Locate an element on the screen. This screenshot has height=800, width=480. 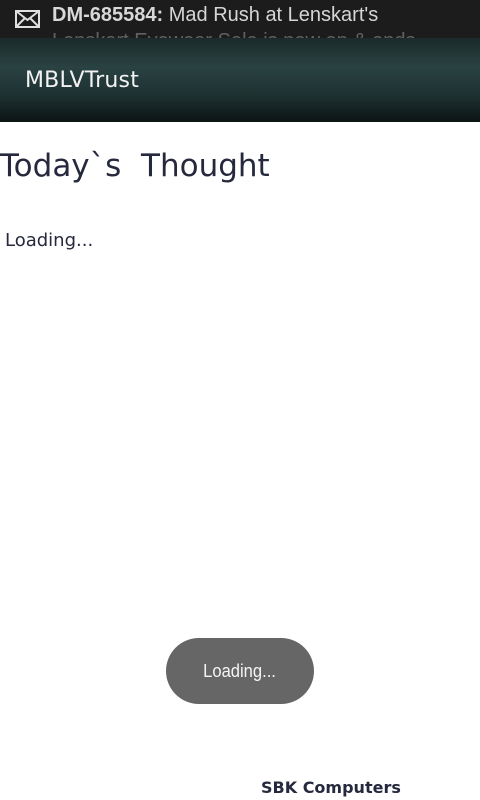
notification-id: DM-685584: is located at coordinates (108, 15).